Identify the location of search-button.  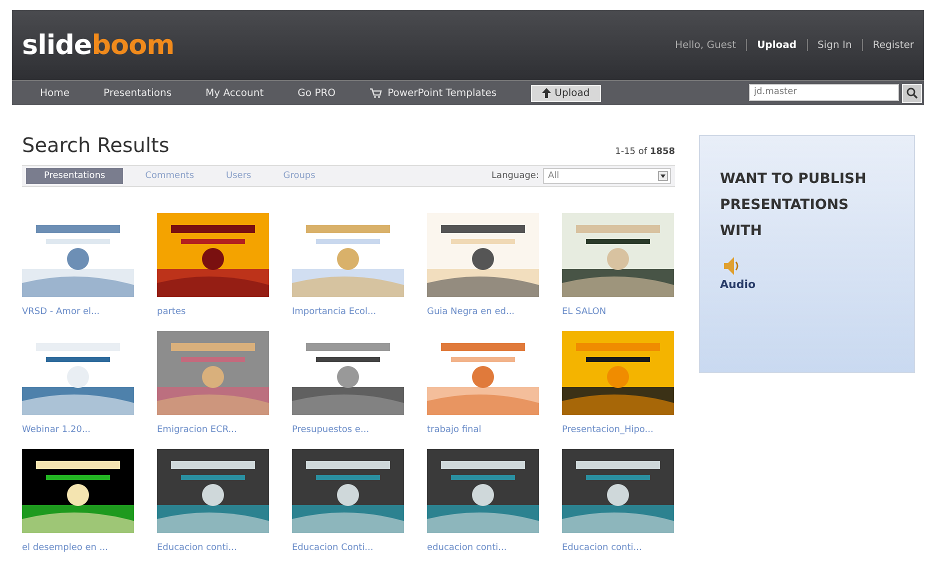
(912, 93).